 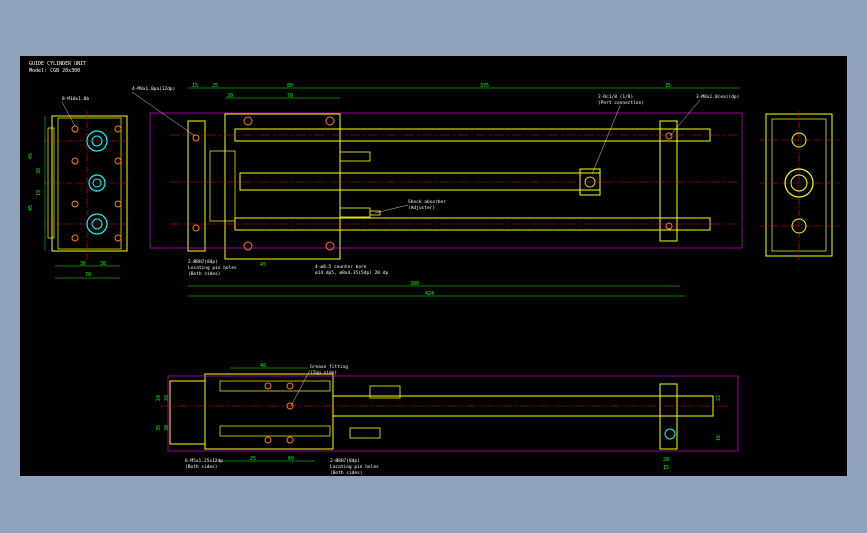 I want to click on callout-pin2-label: Locating pin holes, so click(x=354, y=467).